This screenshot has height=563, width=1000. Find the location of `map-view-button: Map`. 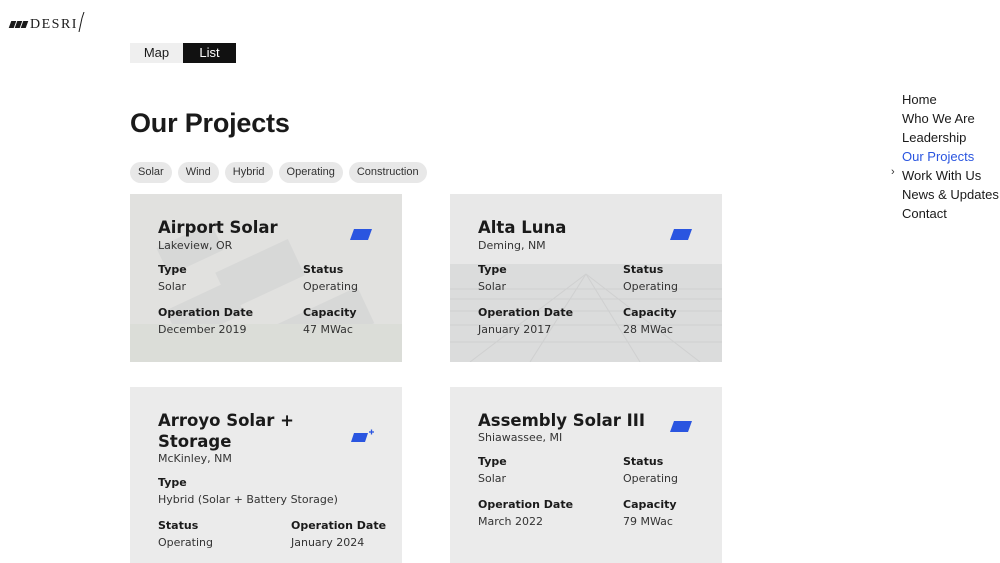

map-view-button: Map is located at coordinates (156, 53).